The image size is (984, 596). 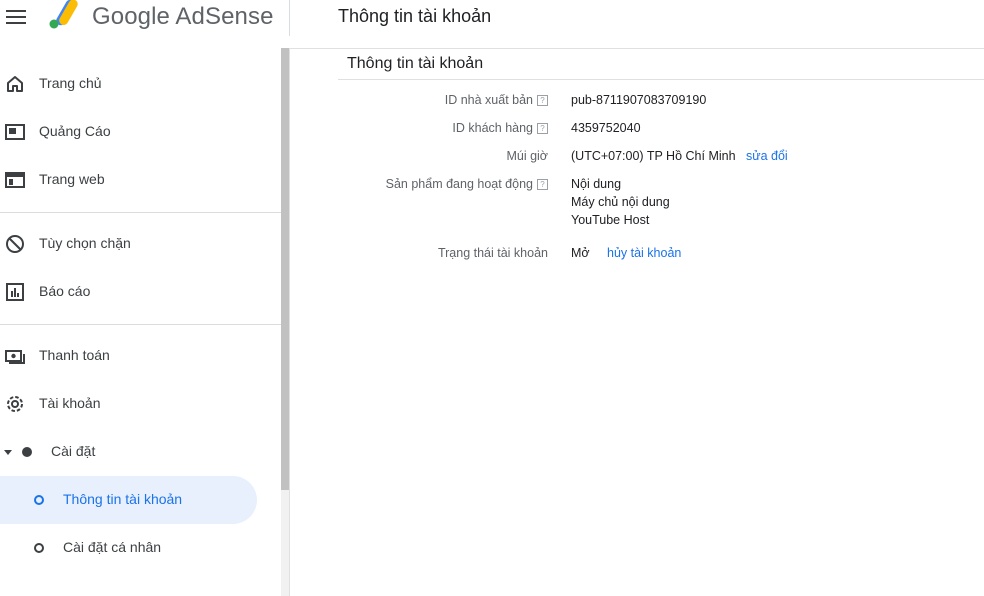 I want to click on hamburger-menu-icon, so click(x=16, y=17).